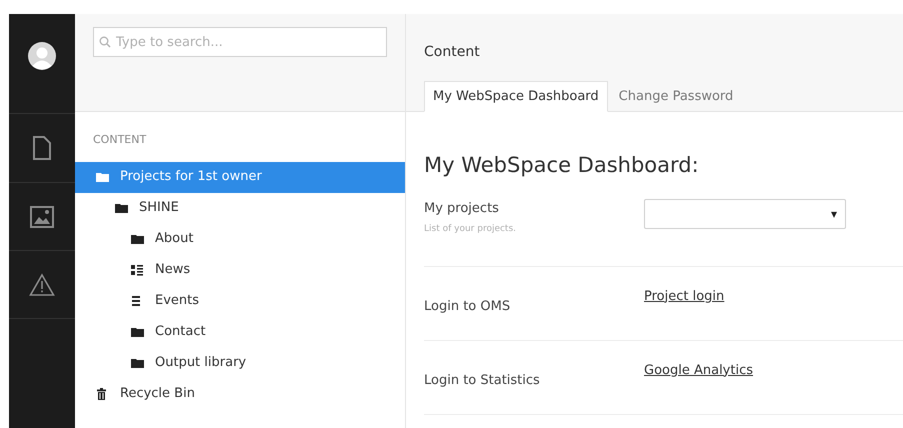 The width and height of the screenshot is (903, 428). Describe the element at coordinates (240, 332) in the screenshot. I see `tree-item: Contact` at that location.